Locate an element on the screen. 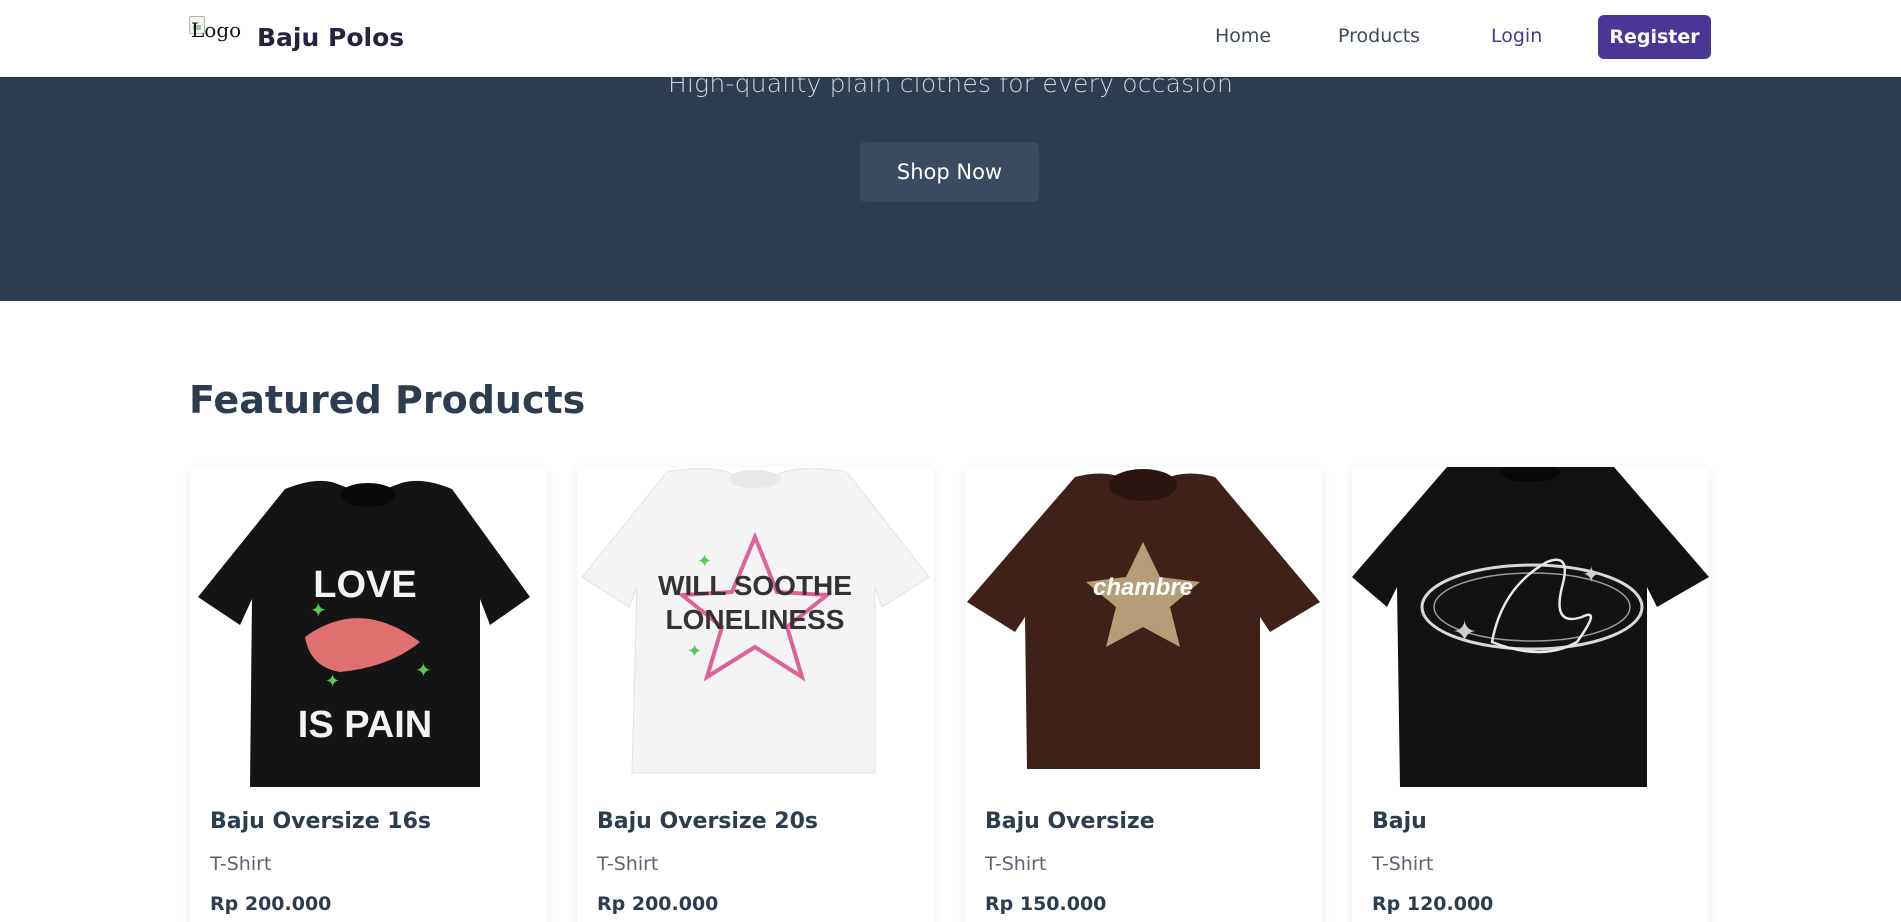 The width and height of the screenshot is (1901, 922). nav-link-login: Login is located at coordinates (1516, 36).